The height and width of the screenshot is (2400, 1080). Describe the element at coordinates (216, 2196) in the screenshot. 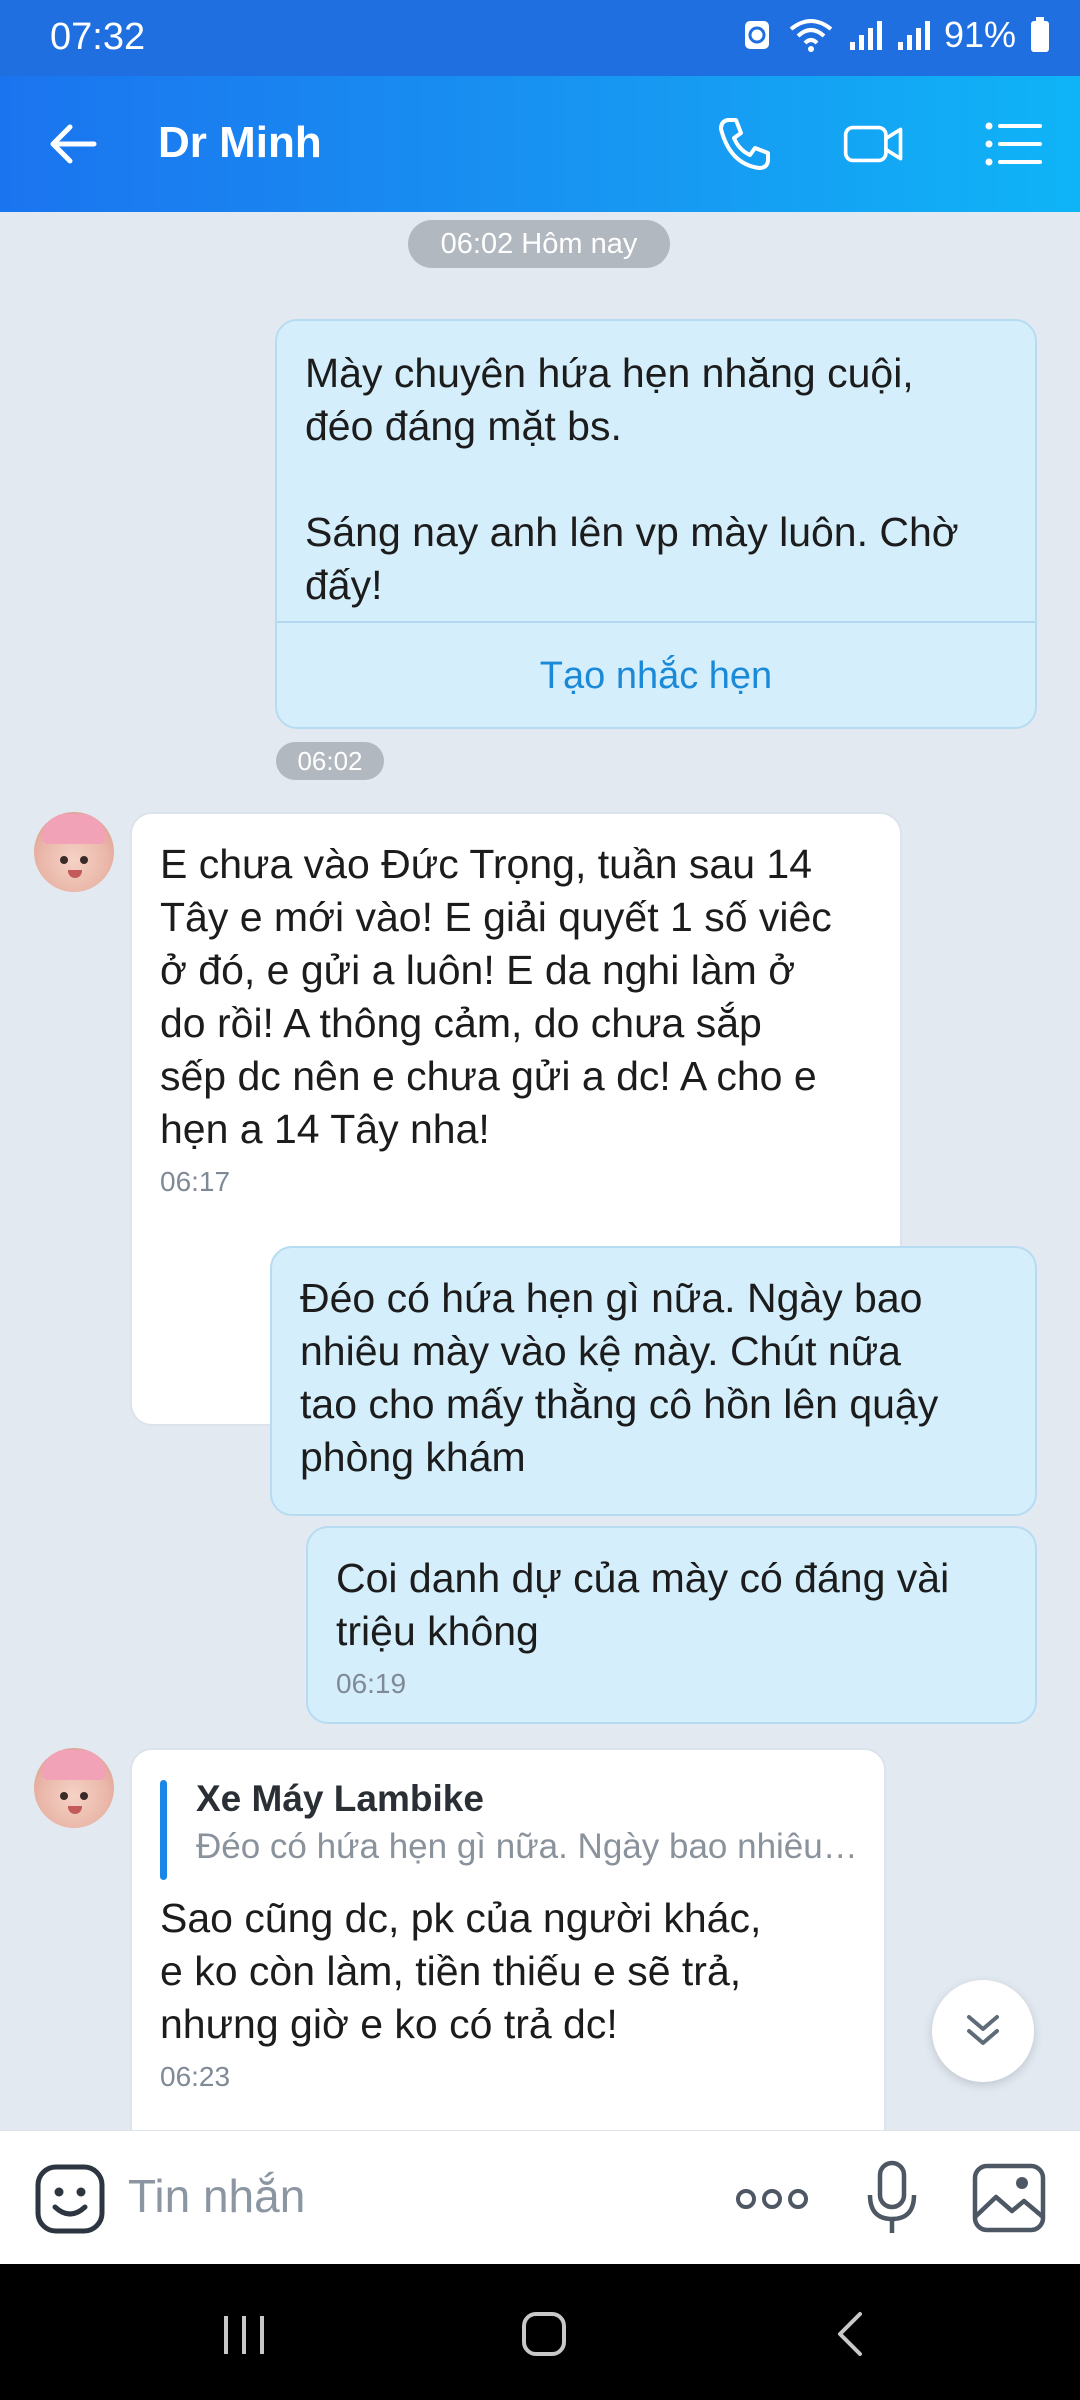

I see `message-input: Tin nhắn` at that location.